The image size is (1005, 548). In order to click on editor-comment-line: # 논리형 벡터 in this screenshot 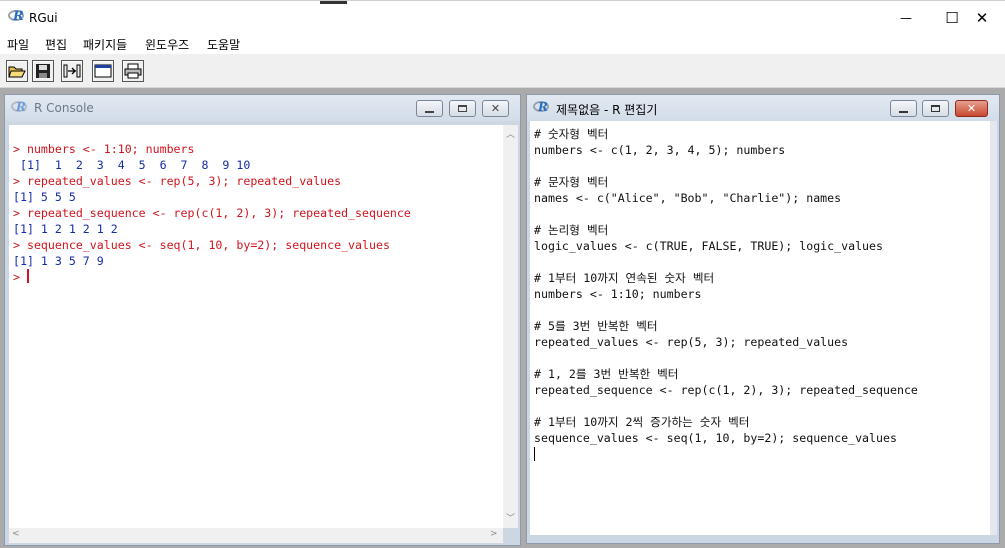, I will do `click(571, 230)`.